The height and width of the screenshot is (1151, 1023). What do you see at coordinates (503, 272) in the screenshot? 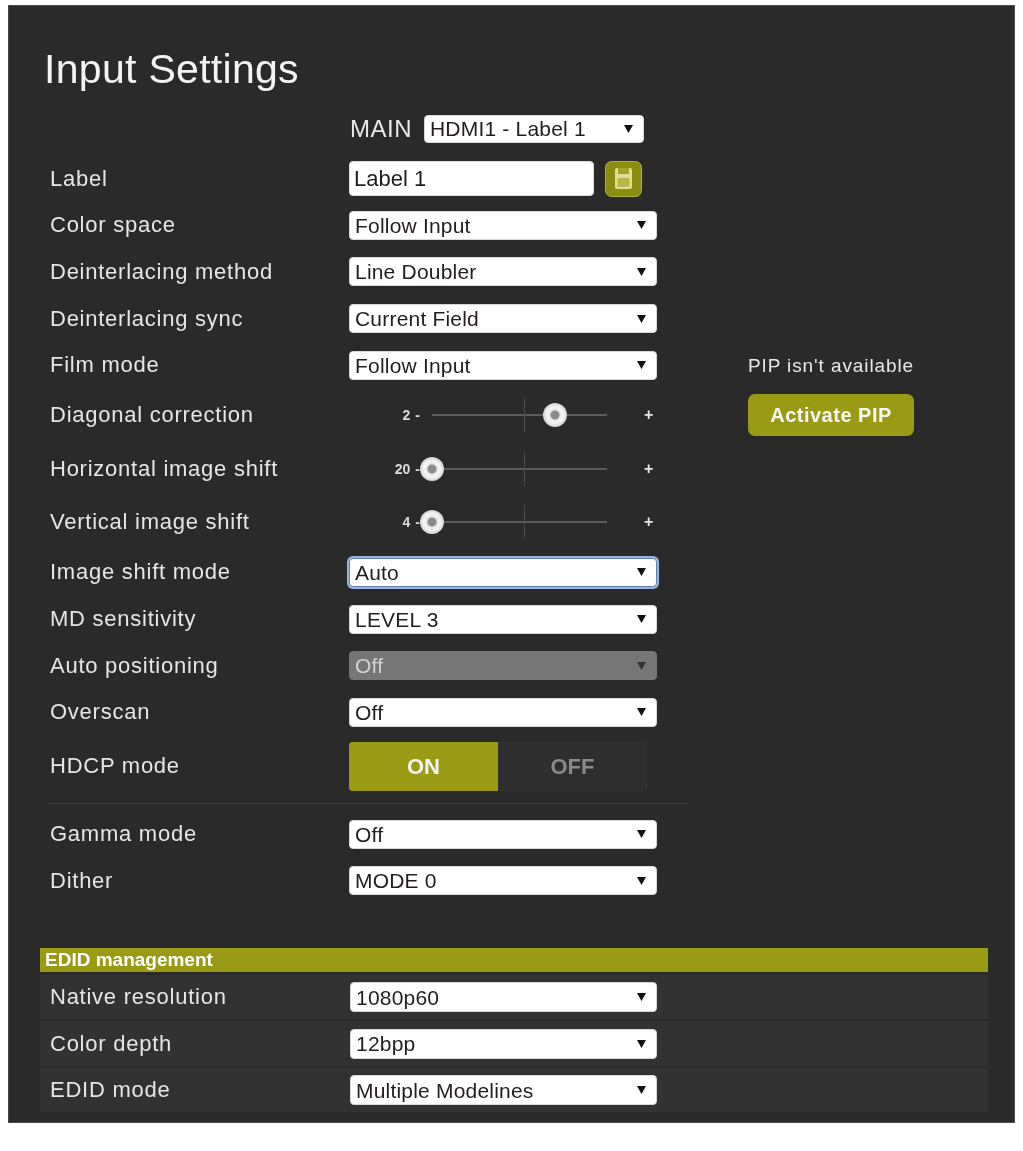
I see `dropdown: Line Doubler` at bounding box center [503, 272].